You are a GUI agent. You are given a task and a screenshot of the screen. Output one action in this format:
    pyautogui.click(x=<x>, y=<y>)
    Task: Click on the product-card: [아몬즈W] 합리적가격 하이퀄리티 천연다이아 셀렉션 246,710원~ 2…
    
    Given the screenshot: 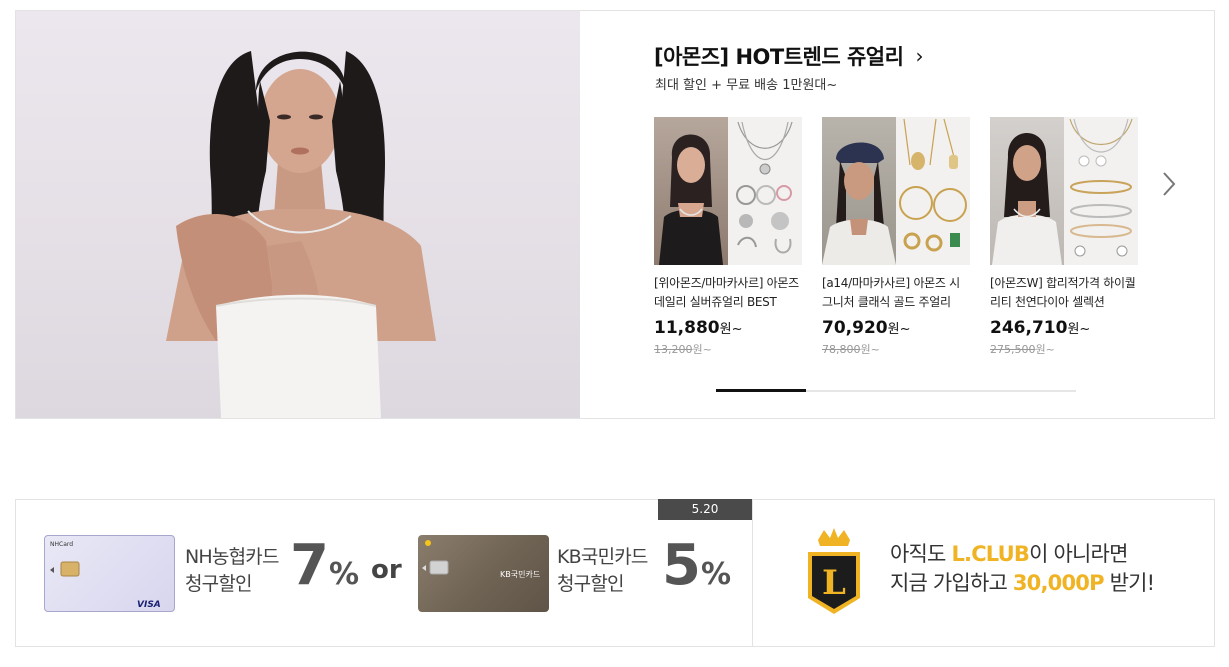 What is the action you would take?
    pyautogui.click(x=1064, y=237)
    